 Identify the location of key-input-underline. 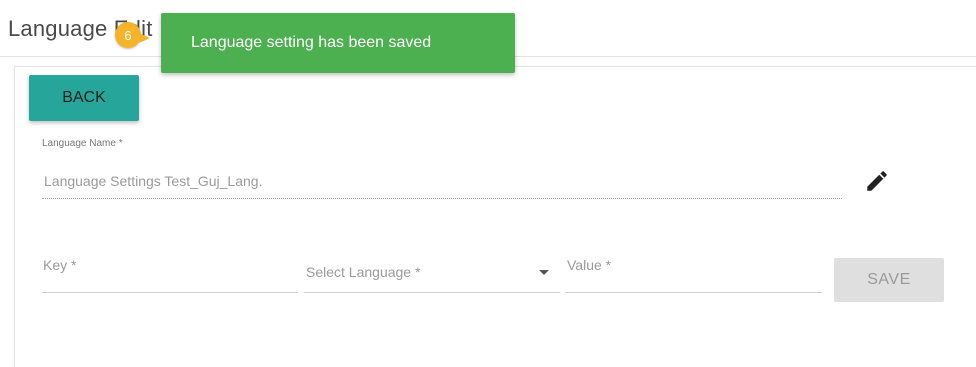
(170, 292).